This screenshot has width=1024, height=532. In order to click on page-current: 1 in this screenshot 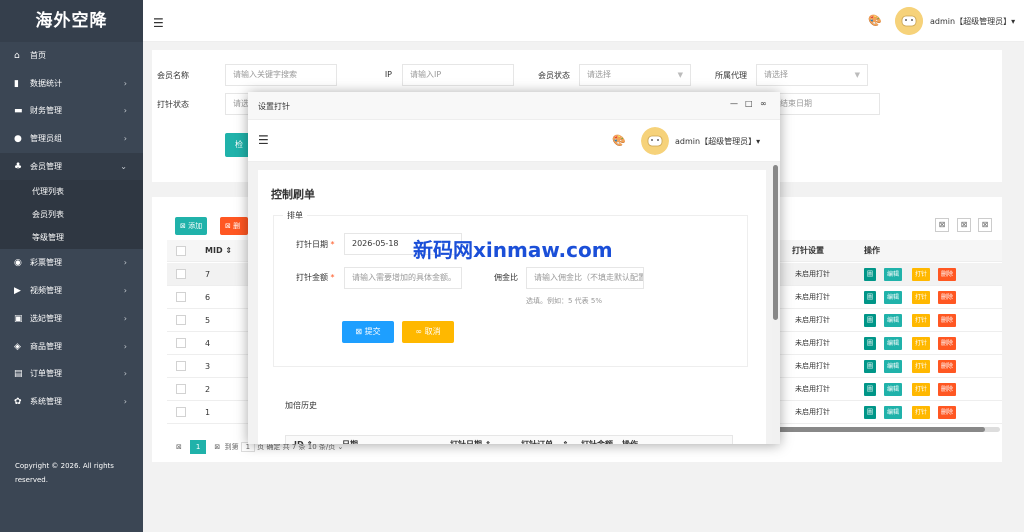, I will do `click(198, 447)`.